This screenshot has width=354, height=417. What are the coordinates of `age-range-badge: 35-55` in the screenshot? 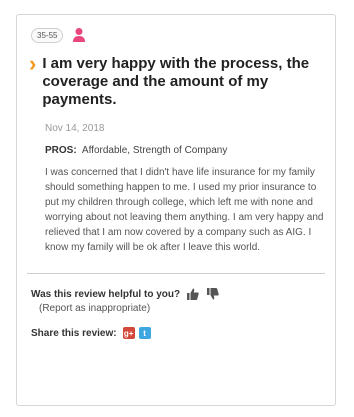 It's located at (47, 35).